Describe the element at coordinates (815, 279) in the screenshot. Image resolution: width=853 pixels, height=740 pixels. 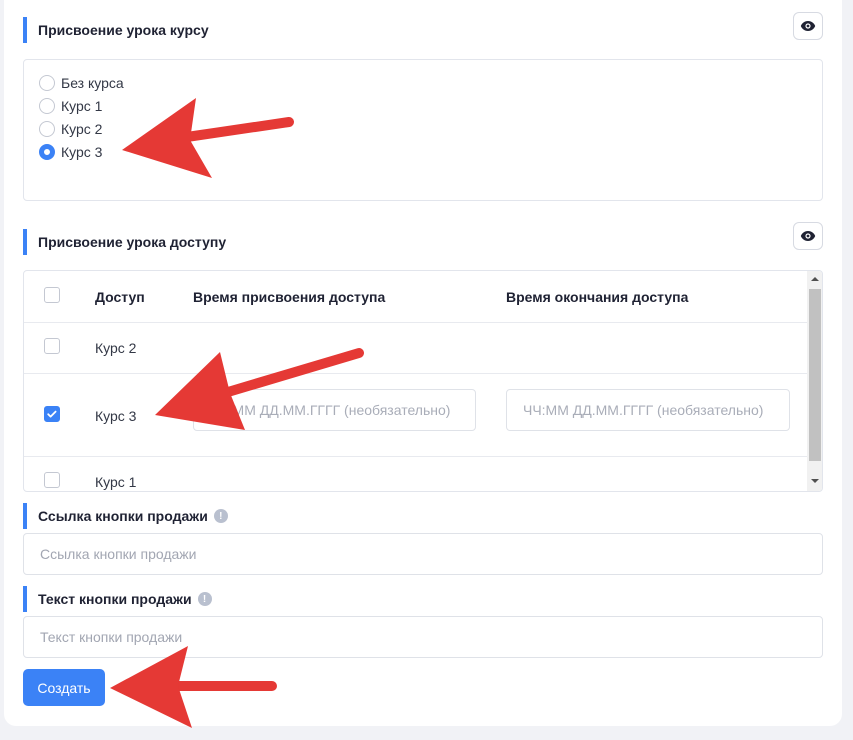
I see `scroll-up-icon` at that location.